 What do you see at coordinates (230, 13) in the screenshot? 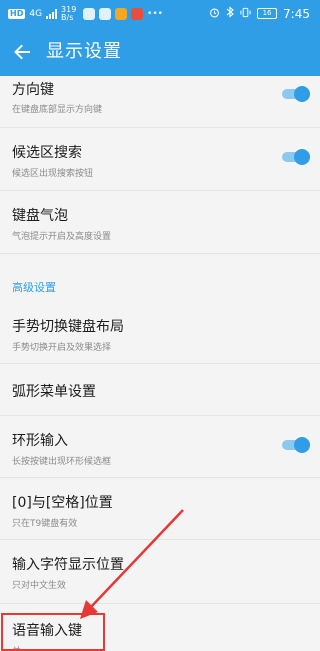
I see `bluetooth-icon` at bounding box center [230, 13].